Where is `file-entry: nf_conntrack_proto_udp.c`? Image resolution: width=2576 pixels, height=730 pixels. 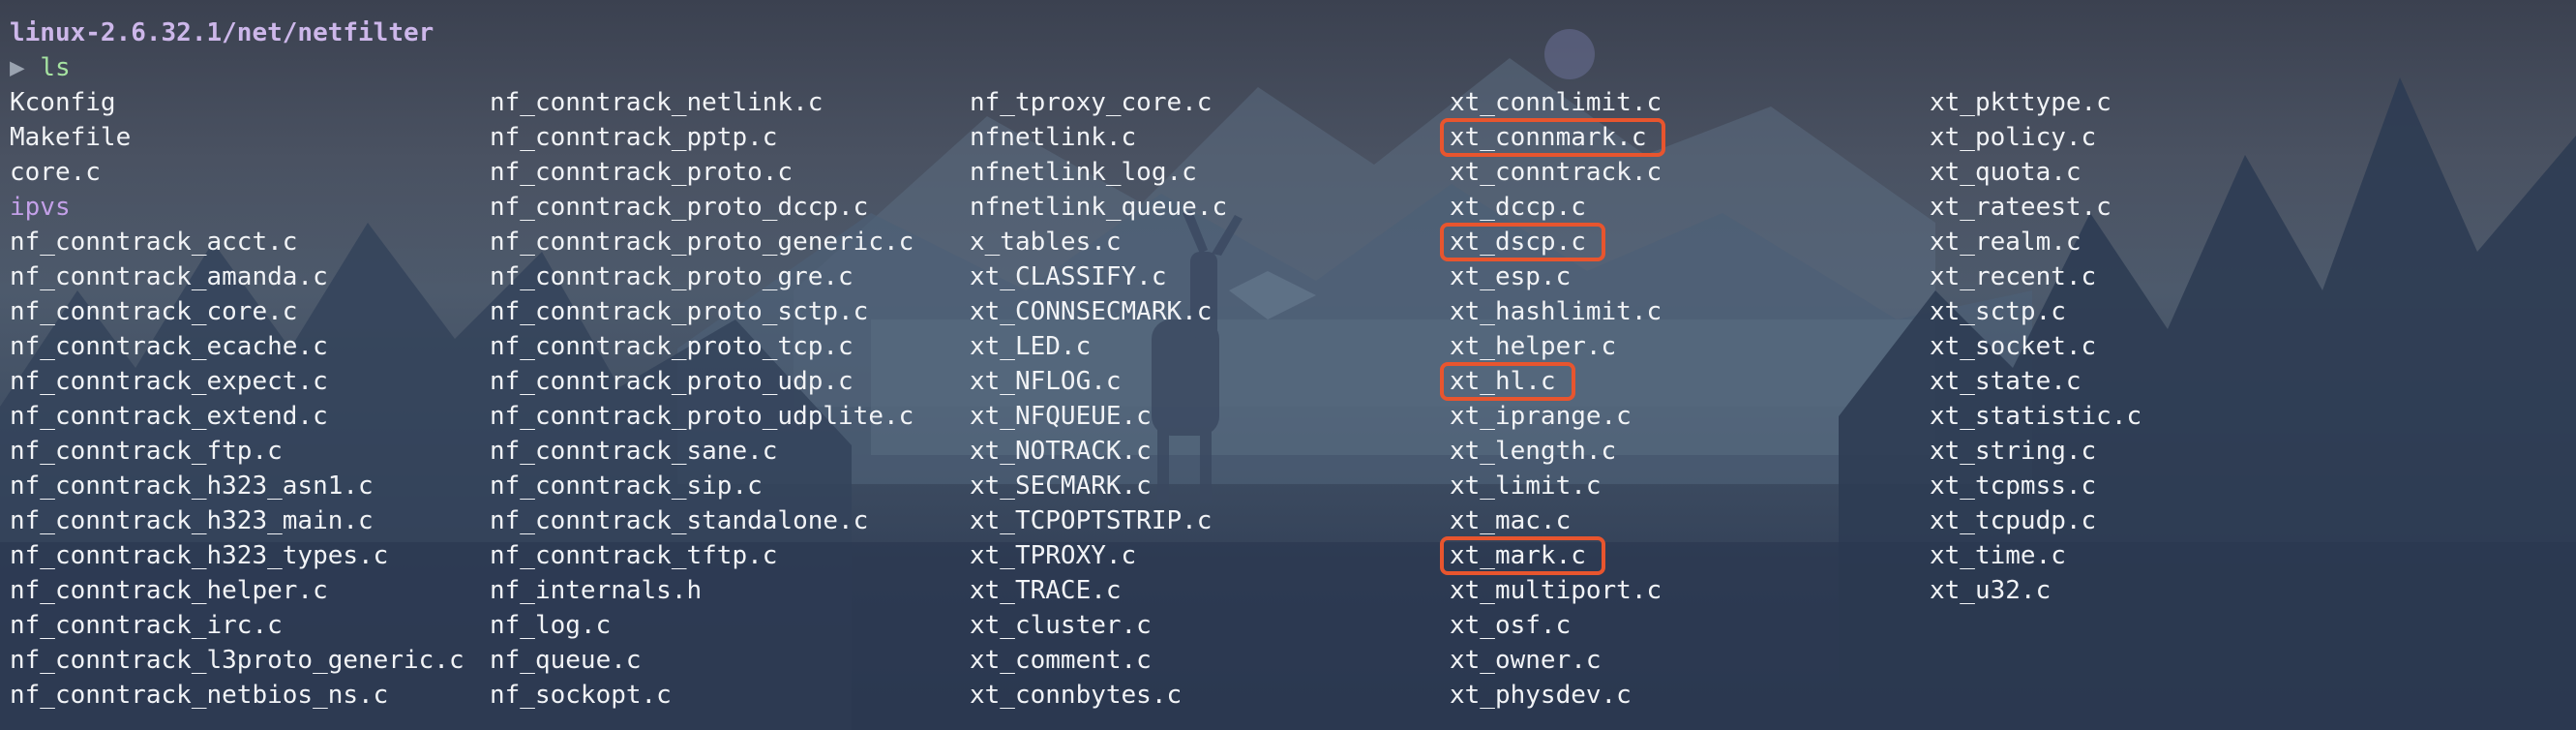
file-entry: nf_conntrack_proto_udp.c is located at coordinates (702, 381).